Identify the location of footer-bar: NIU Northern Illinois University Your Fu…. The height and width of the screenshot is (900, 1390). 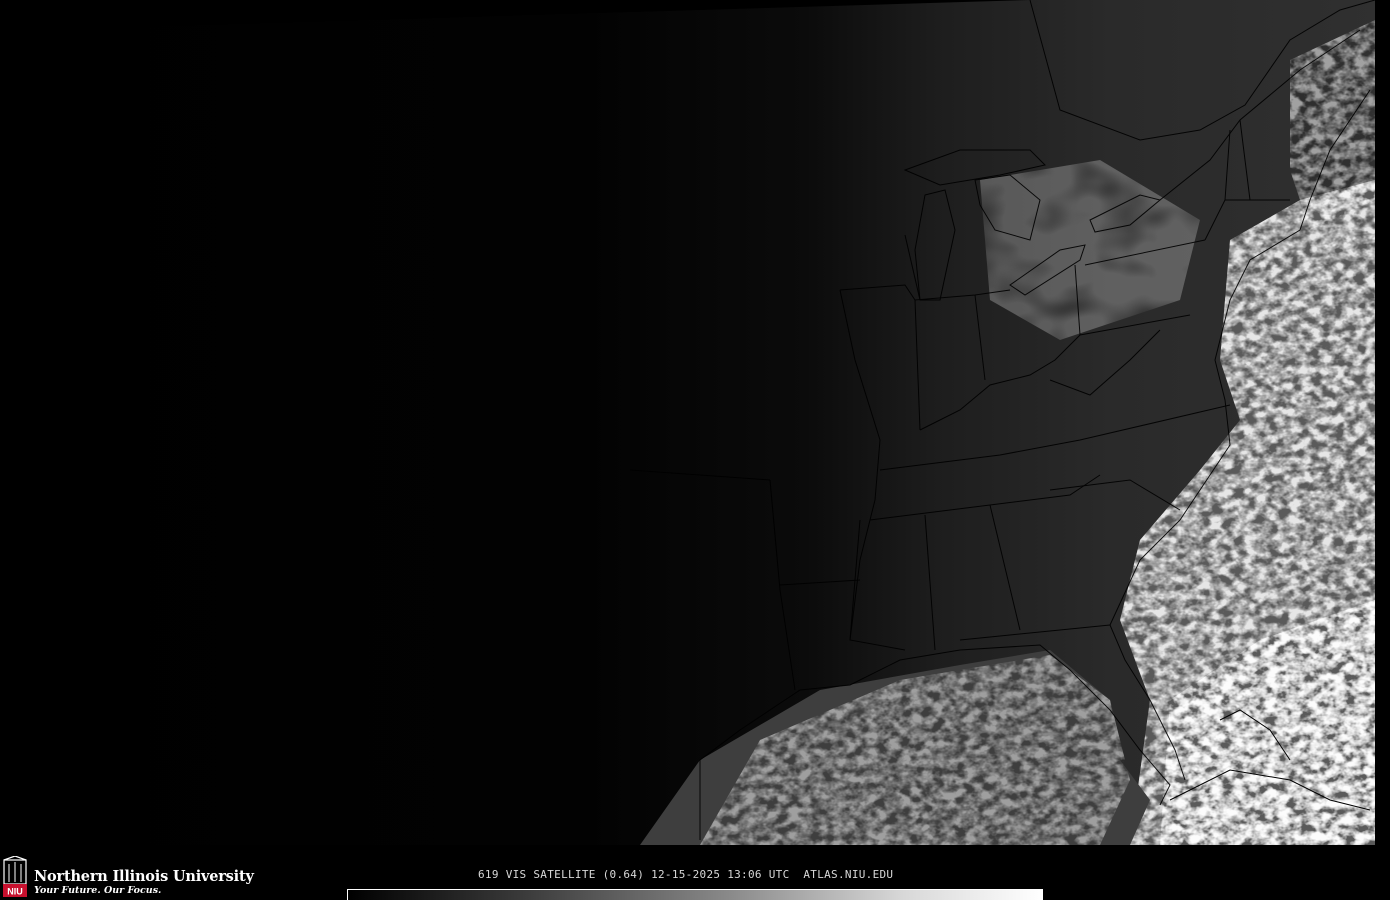
(695, 875).